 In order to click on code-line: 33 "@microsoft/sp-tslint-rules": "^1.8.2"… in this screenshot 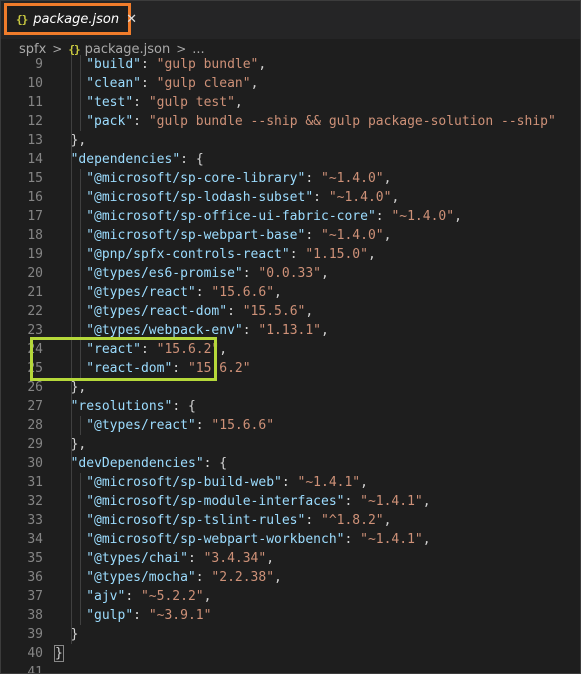, I will do `click(290, 520)`.